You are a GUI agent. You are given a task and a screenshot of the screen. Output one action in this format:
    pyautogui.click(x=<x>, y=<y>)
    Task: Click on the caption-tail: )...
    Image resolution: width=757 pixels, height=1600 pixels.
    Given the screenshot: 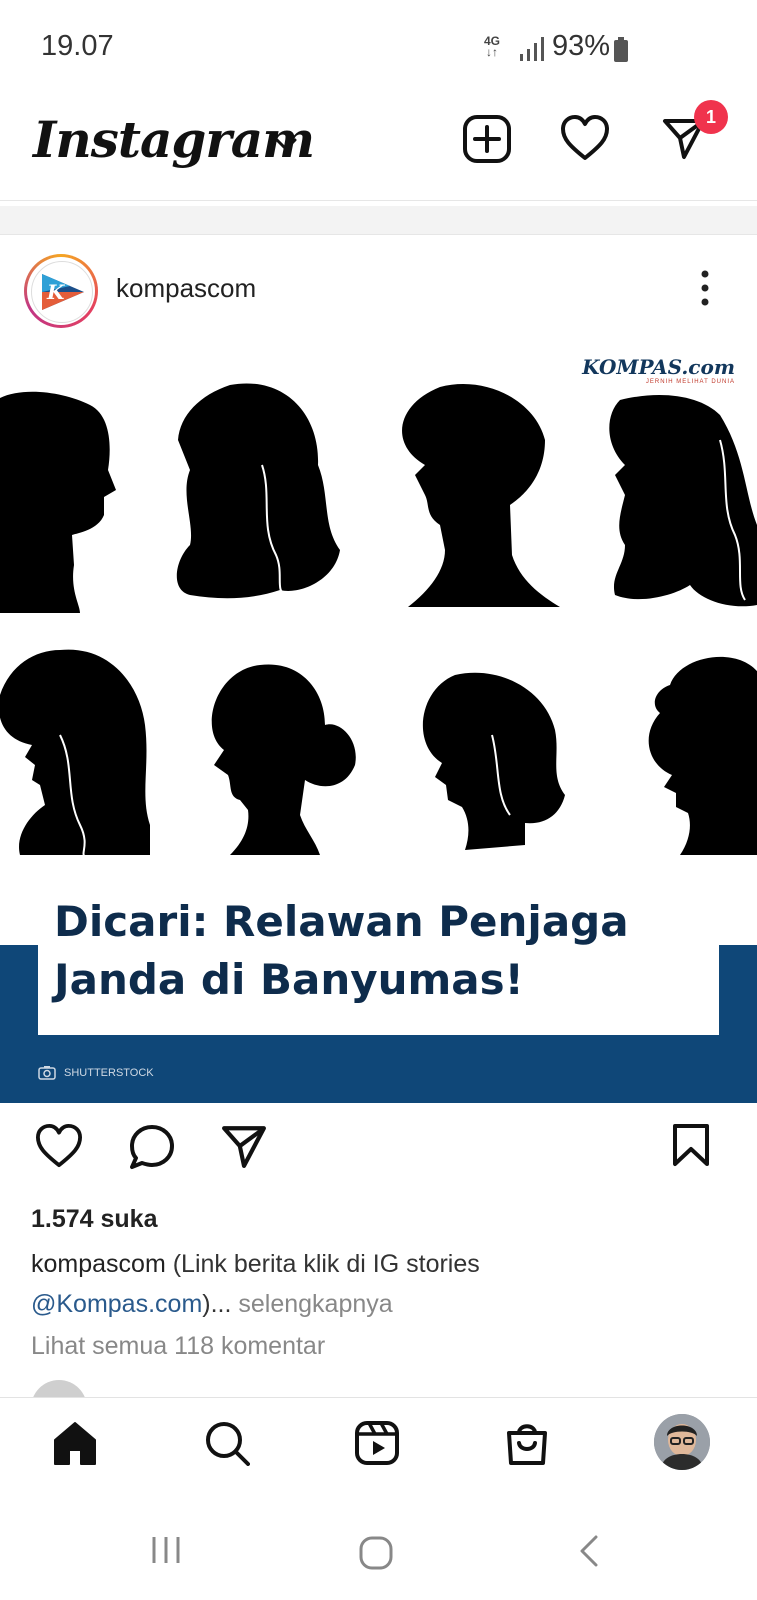 What is the action you would take?
    pyautogui.click(x=217, y=1304)
    